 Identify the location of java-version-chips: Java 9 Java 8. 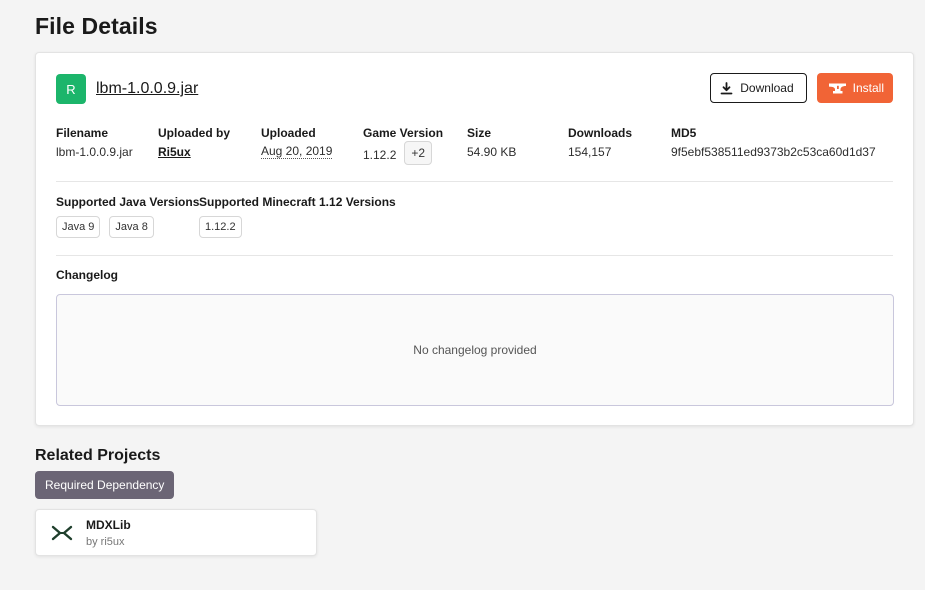
(127, 227).